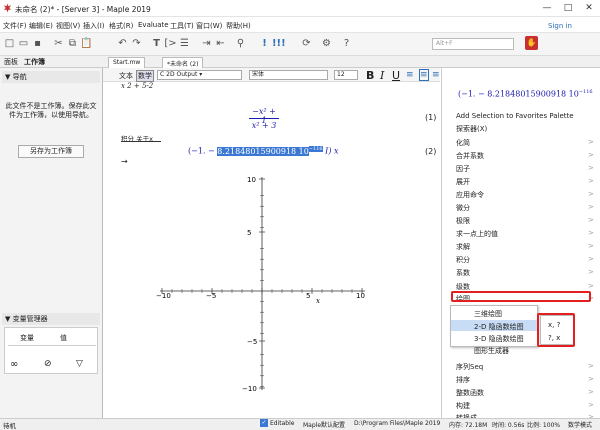  I want to click on selected-value: 8.21848015900918 10, so click(263, 151).